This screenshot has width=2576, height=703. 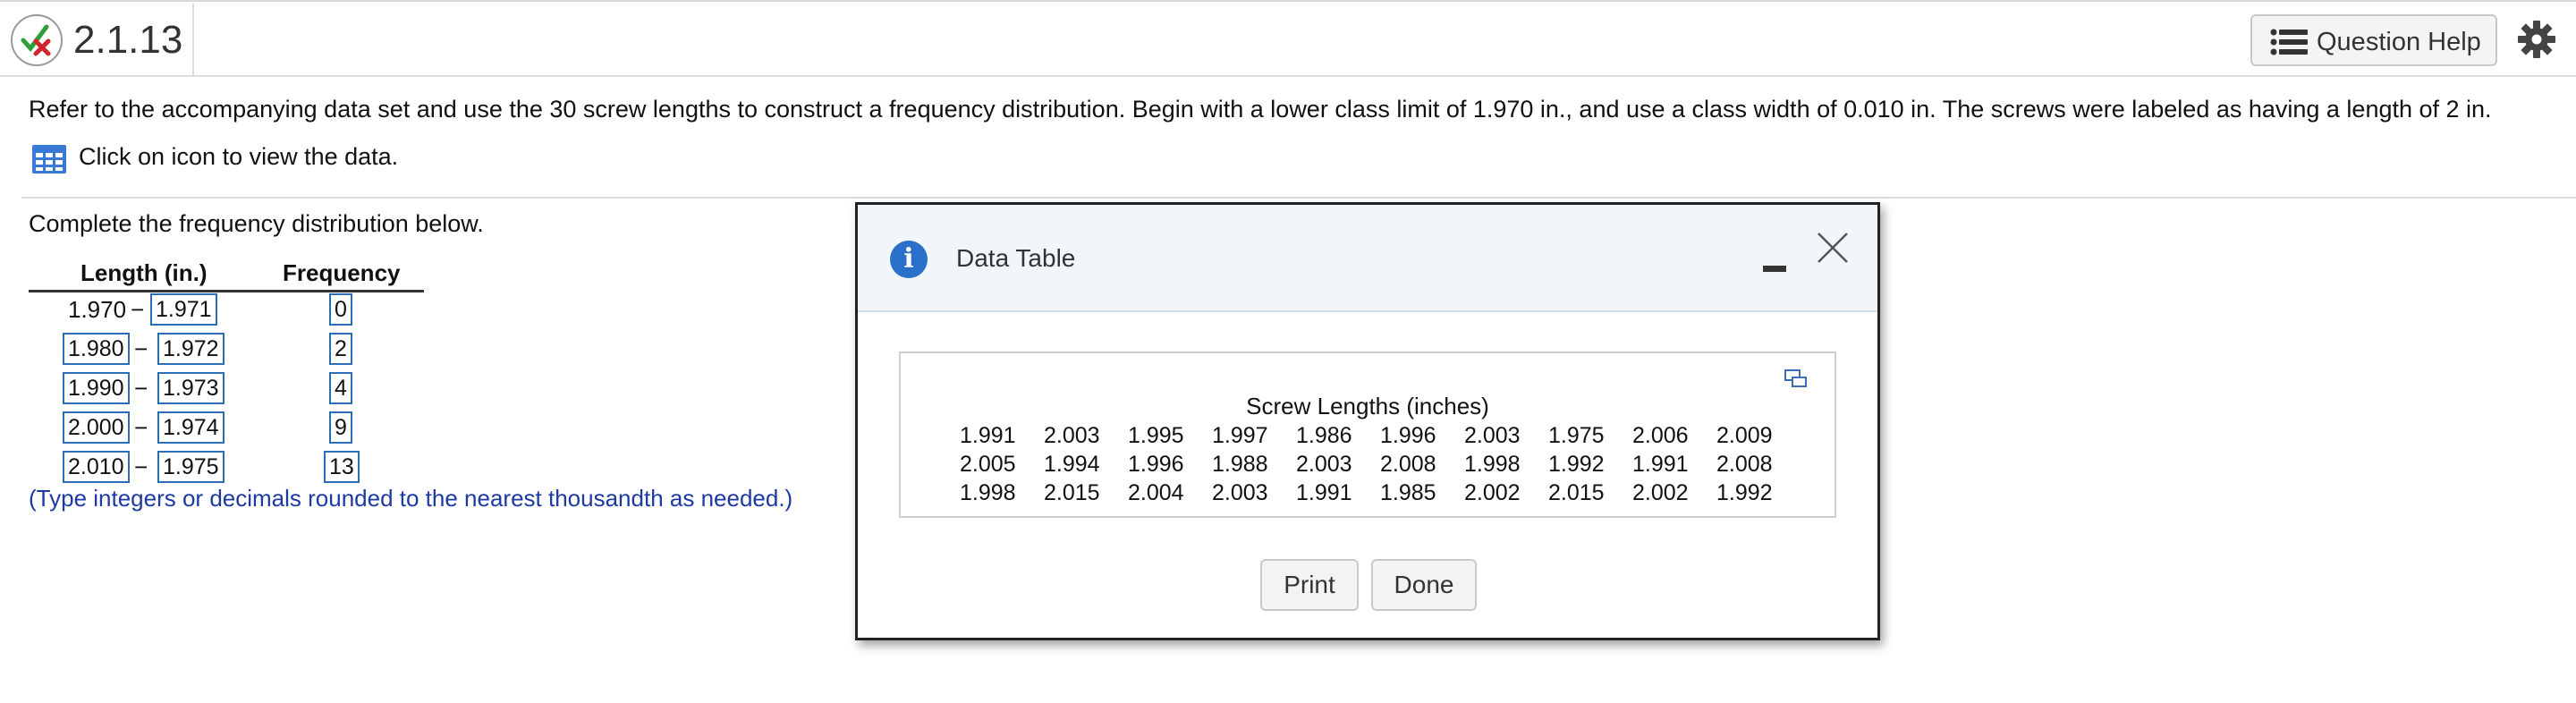 What do you see at coordinates (1367, 406) in the screenshot?
I see `data-table-caption: Screw Lengths (inches)` at bounding box center [1367, 406].